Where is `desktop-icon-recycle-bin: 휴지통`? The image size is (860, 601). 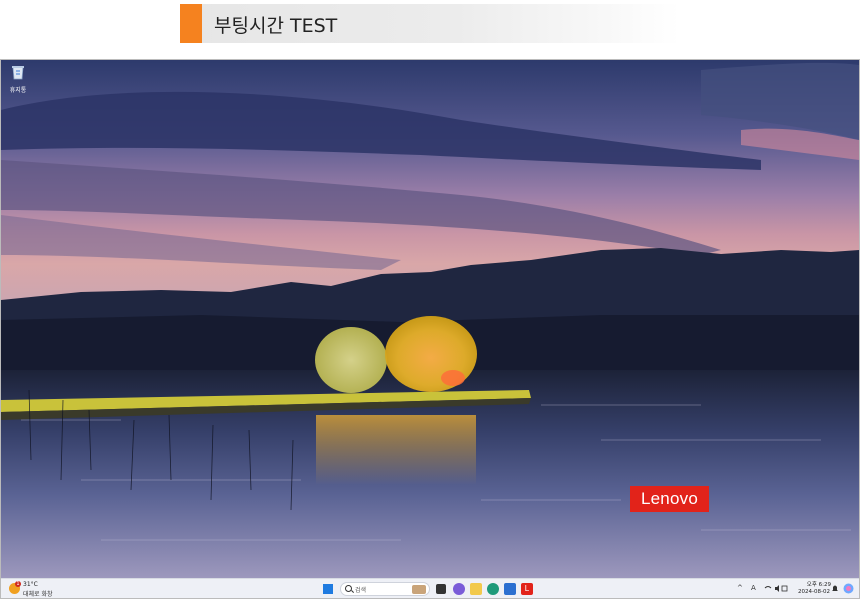
desktop-icon-recycle-bin: 휴지통 is located at coordinates (18, 79).